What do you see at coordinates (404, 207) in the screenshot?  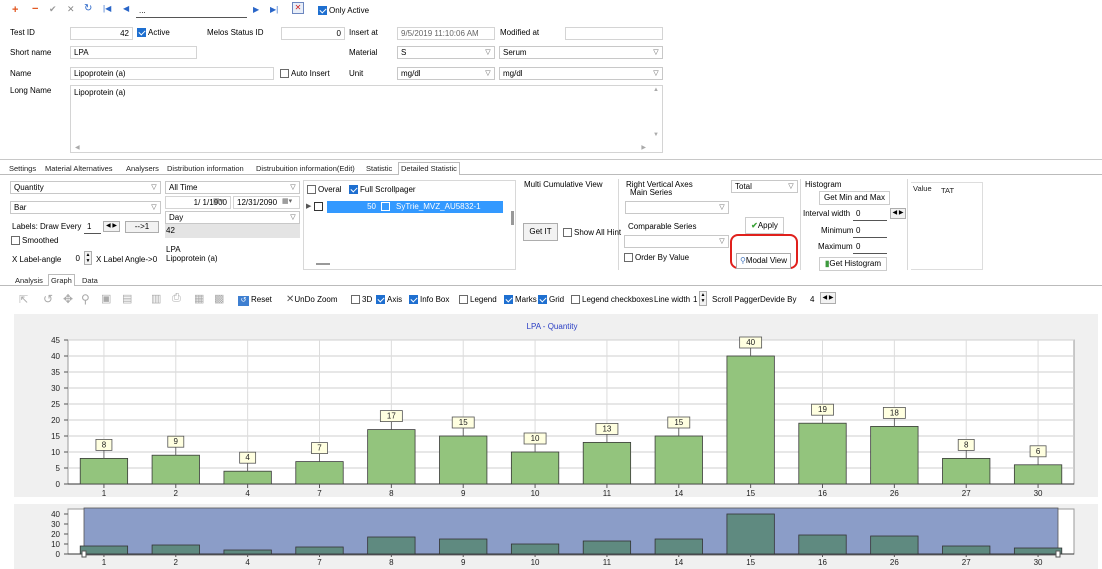 I see `table-row: ▶ 50 SyTrie_MVZ_AU5832-1` at bounding box center [404, 207].